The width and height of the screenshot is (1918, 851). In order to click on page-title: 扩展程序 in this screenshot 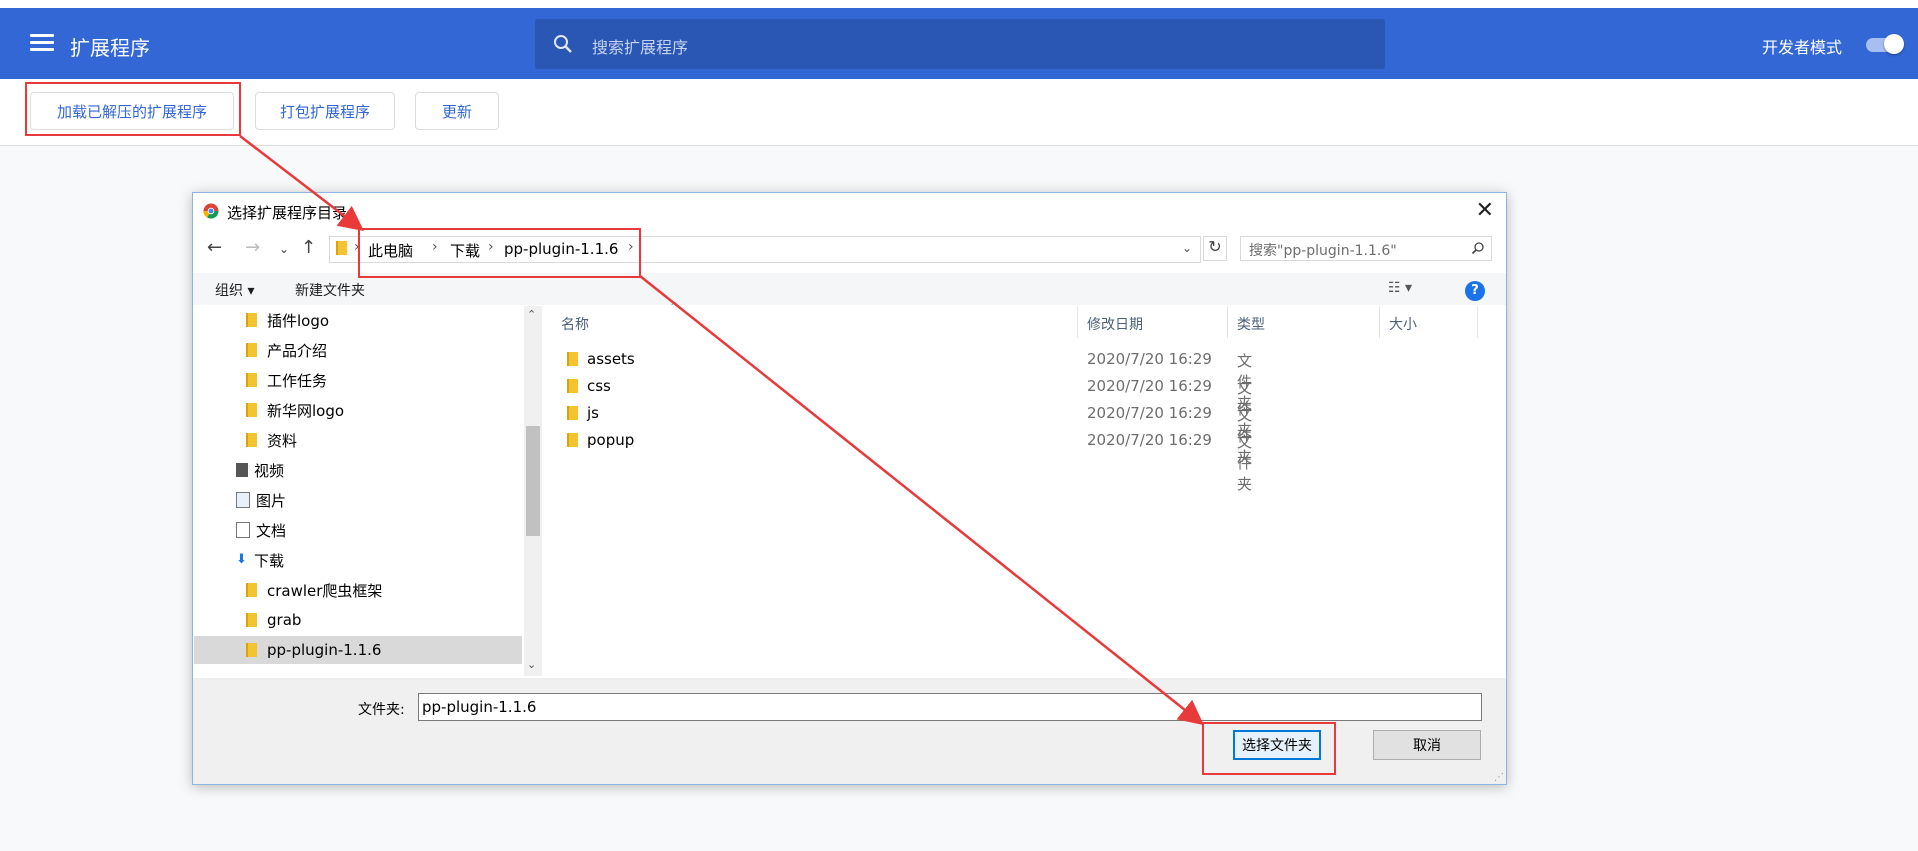, I will do `click(110, 48)`.